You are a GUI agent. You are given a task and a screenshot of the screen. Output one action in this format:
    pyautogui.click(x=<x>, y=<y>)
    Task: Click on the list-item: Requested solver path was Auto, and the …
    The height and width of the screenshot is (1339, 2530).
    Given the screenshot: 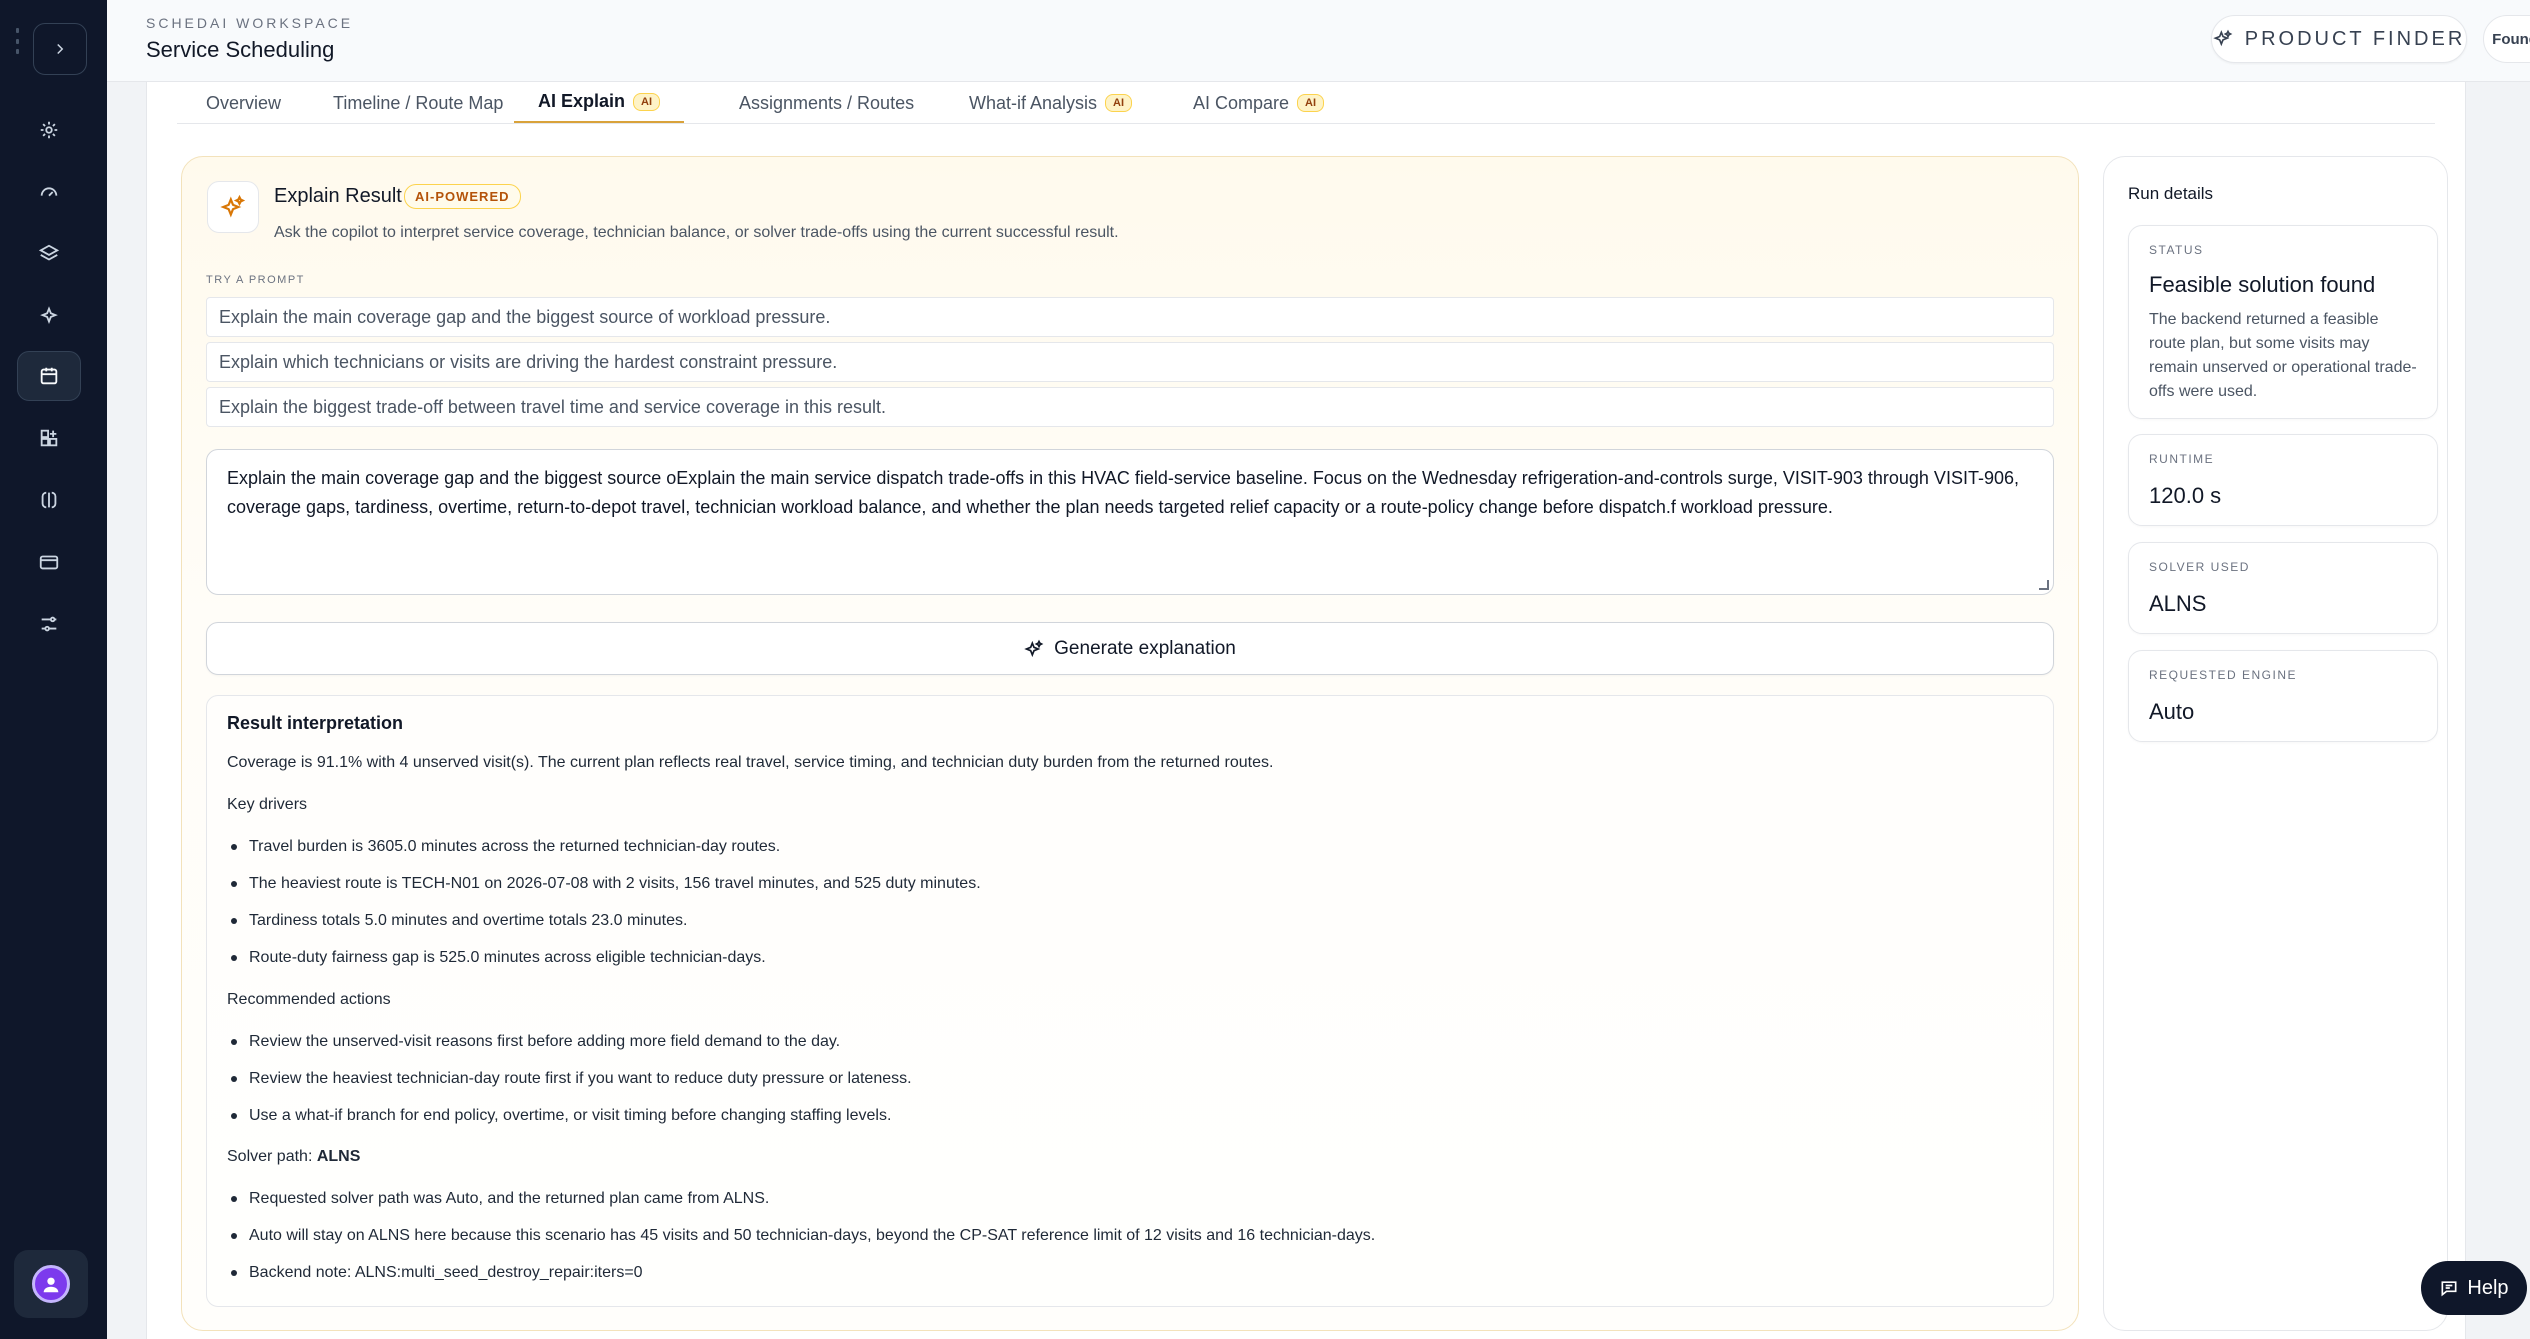 What is the action you would take?
    pyautogui.click(x=500, y=1199)
    